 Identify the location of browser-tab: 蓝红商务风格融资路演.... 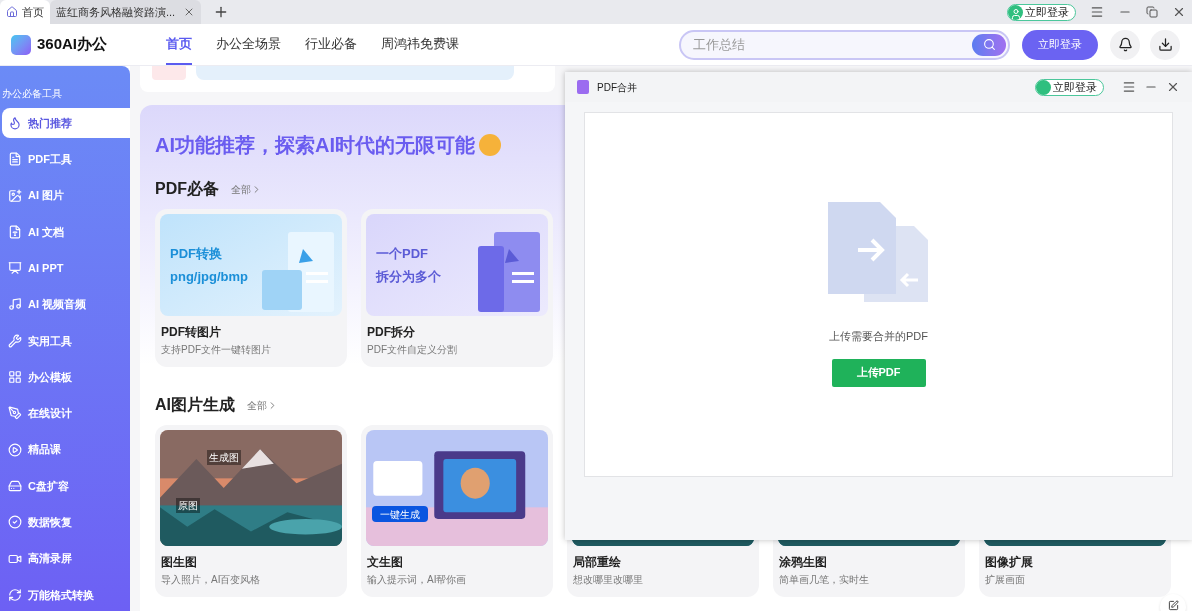
(126, 12).